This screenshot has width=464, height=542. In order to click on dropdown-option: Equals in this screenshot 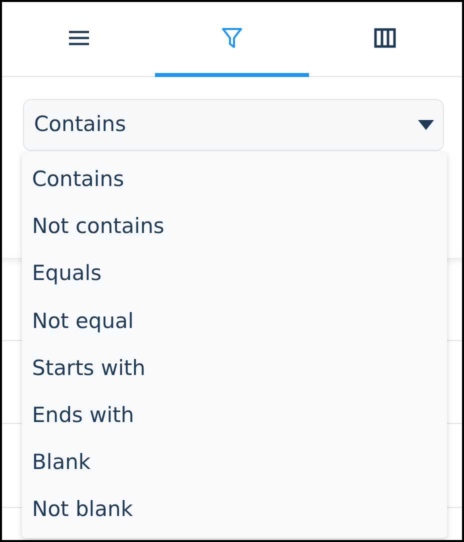, I will do `click(234, 274)`.